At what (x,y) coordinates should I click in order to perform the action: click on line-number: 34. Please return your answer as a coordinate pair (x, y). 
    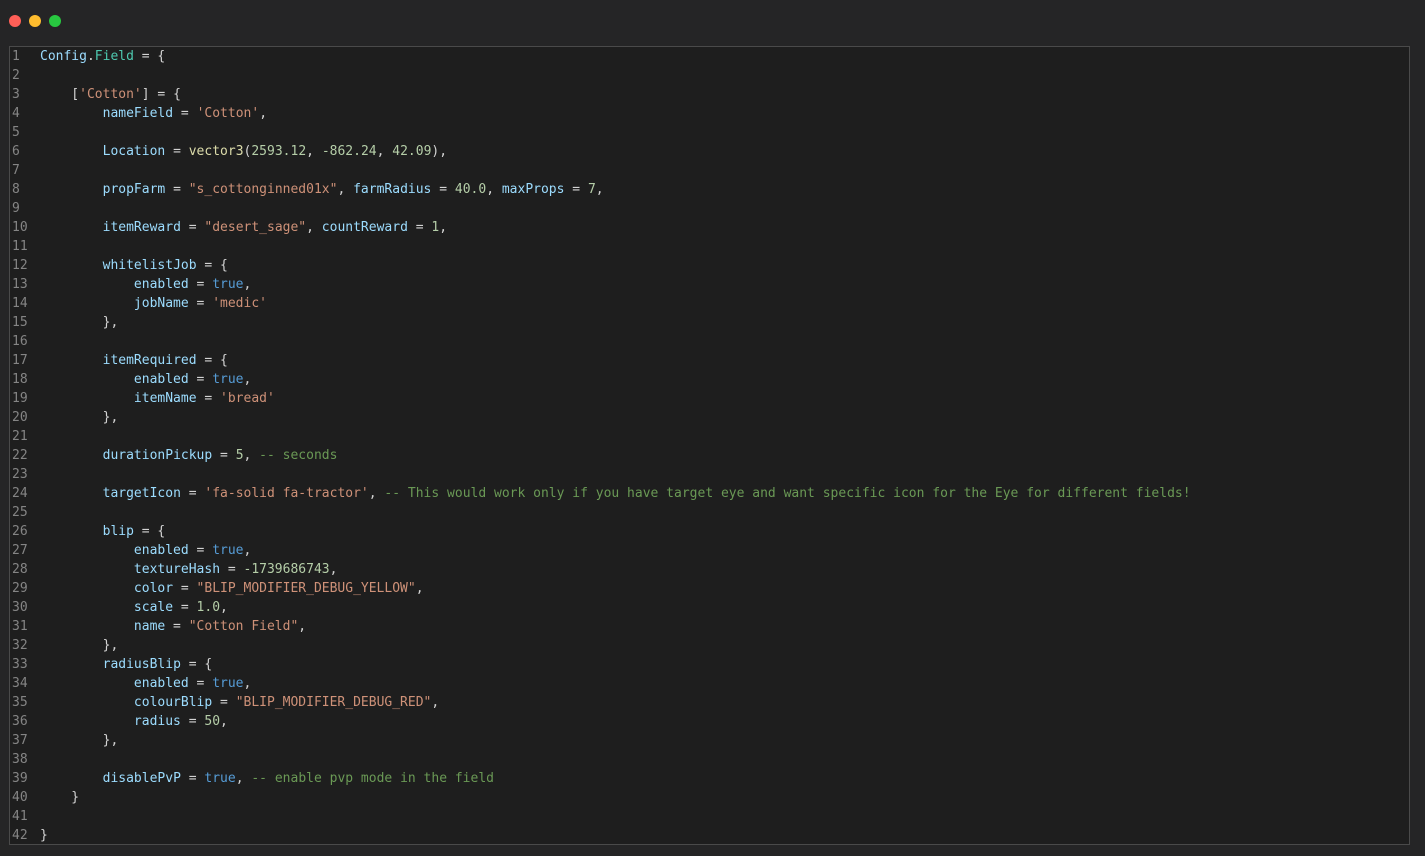
    Looking at the image, I should click on (20, 683).